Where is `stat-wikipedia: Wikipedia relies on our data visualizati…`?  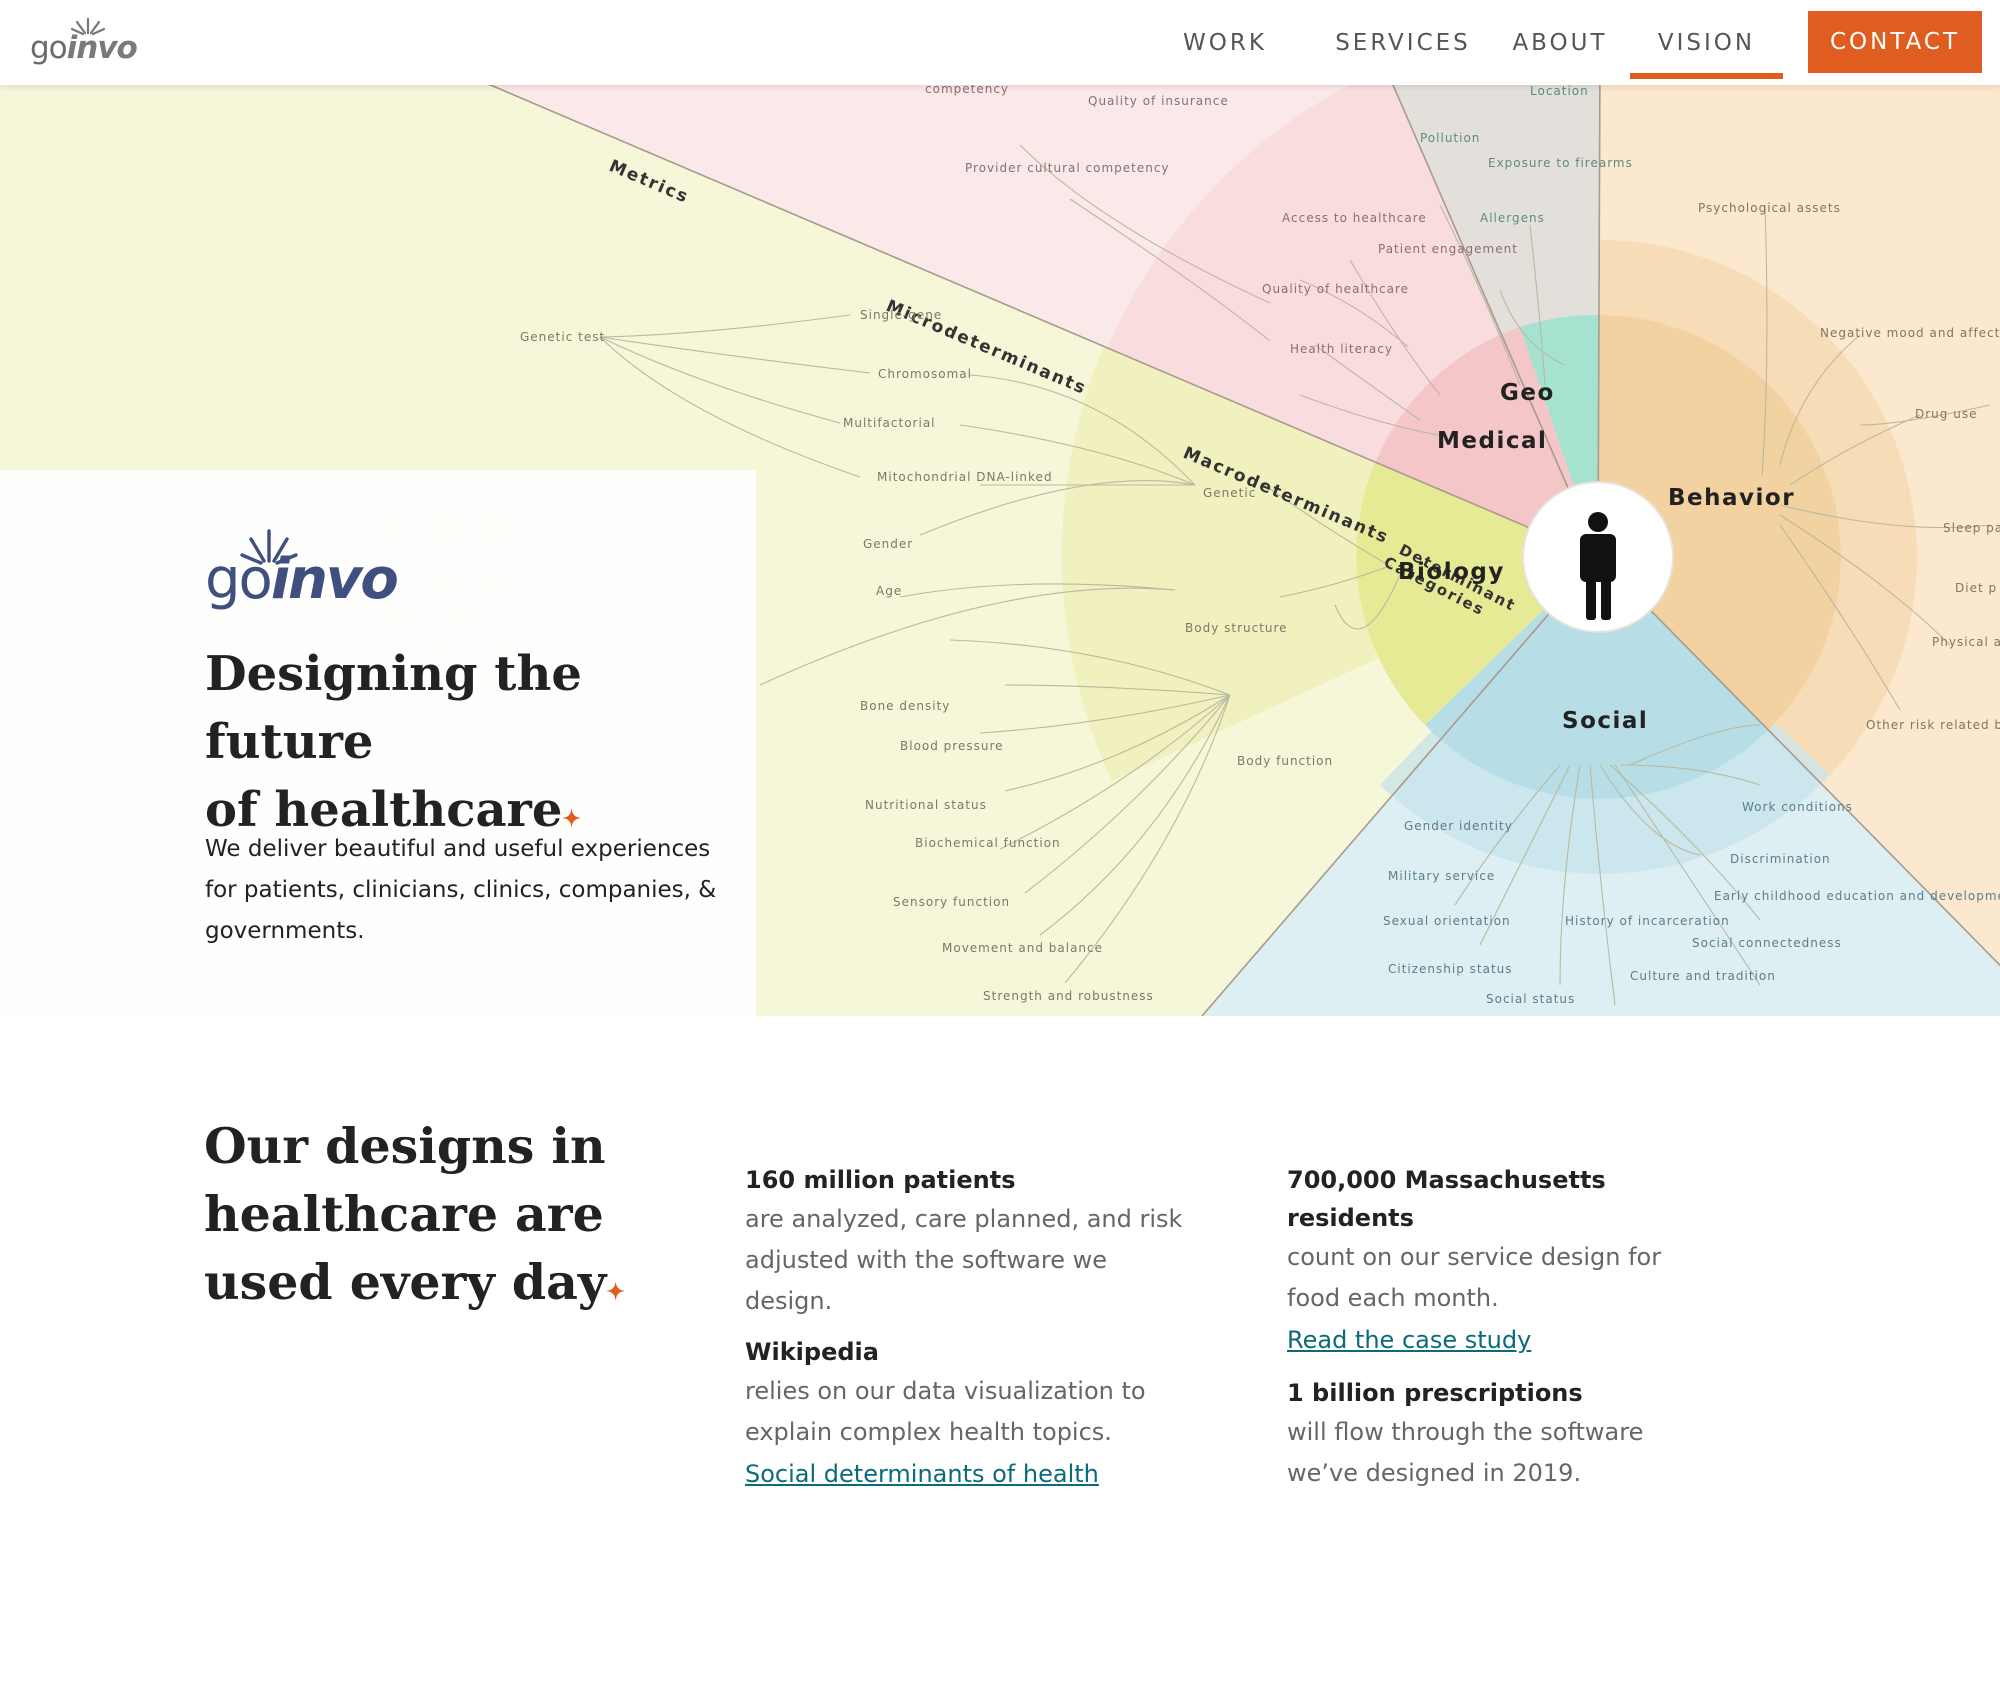
stat-wikipedia: Wikipedia relies on our data visualizati… is located at coordinates (965, 1414).